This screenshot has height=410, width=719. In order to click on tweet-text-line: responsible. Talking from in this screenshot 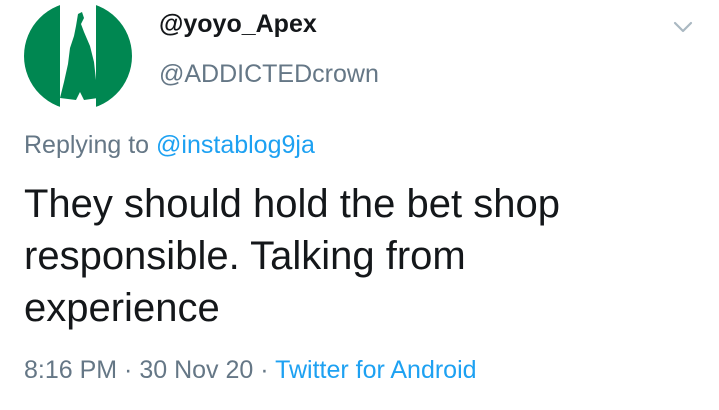, I will do `click(245, 256)`.